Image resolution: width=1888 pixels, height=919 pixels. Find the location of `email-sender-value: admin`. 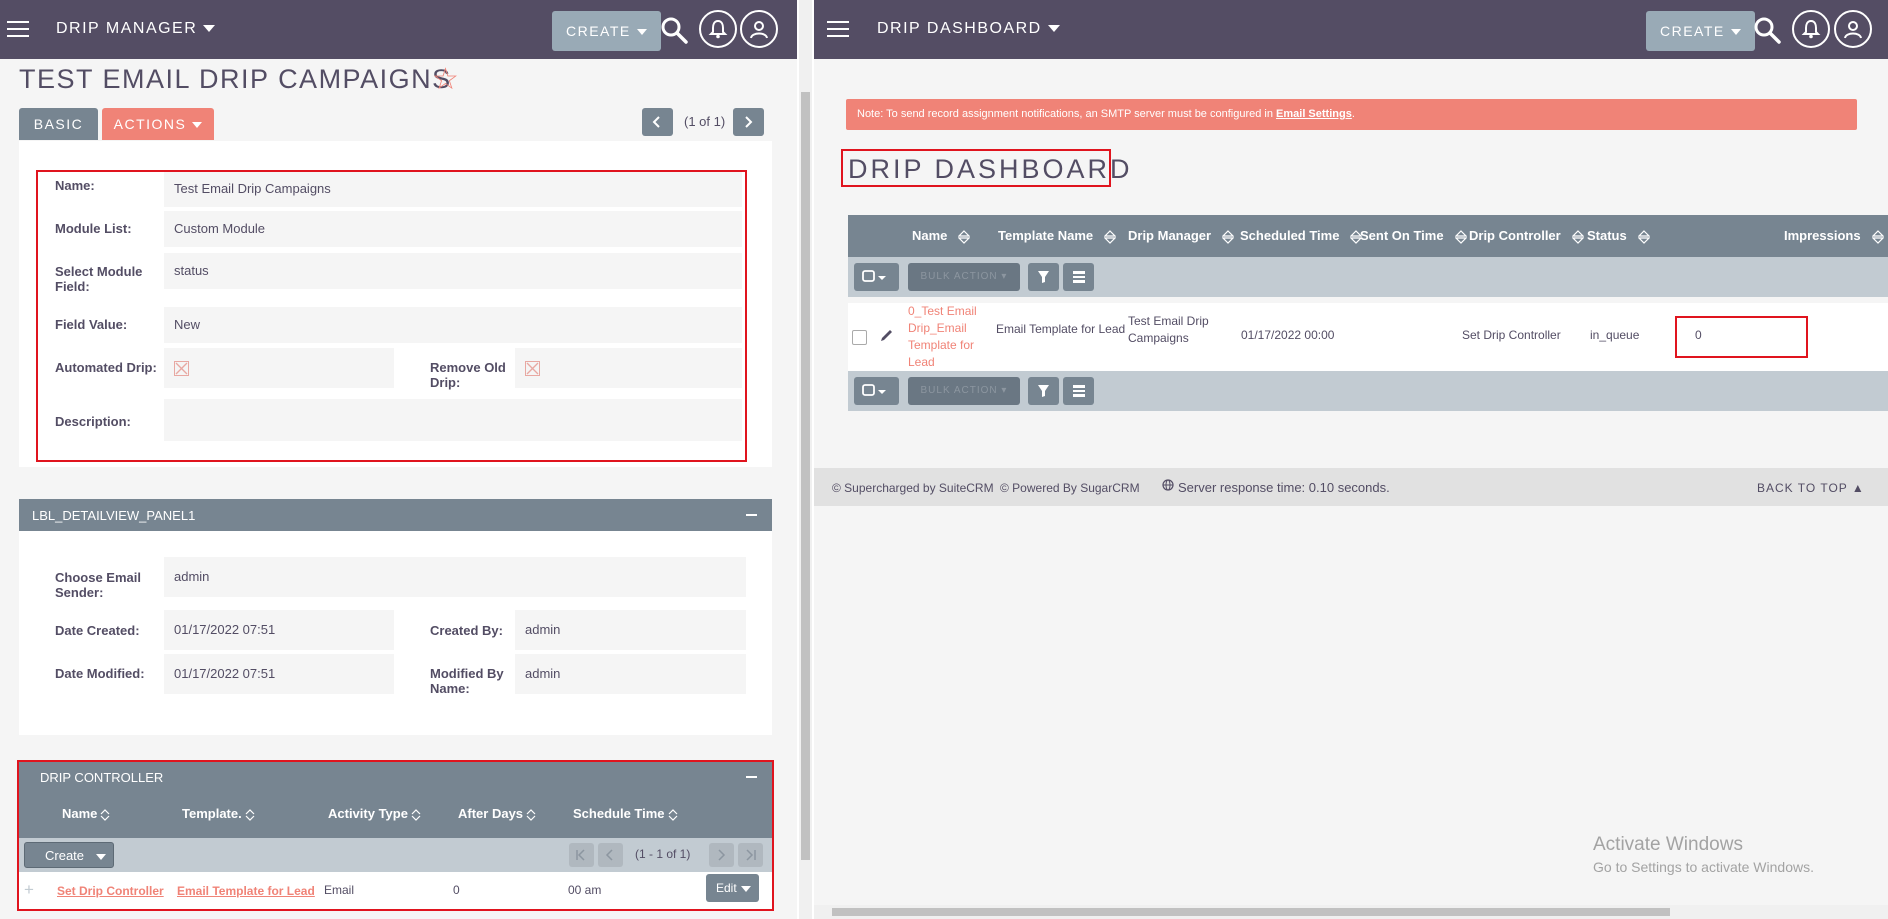

email-sender-value: admin is located at coordinates (455, 577).